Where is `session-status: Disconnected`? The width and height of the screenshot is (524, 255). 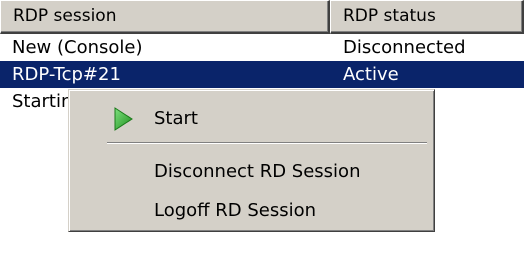
session-status: Disconnected is located at coordinates (404, 47).